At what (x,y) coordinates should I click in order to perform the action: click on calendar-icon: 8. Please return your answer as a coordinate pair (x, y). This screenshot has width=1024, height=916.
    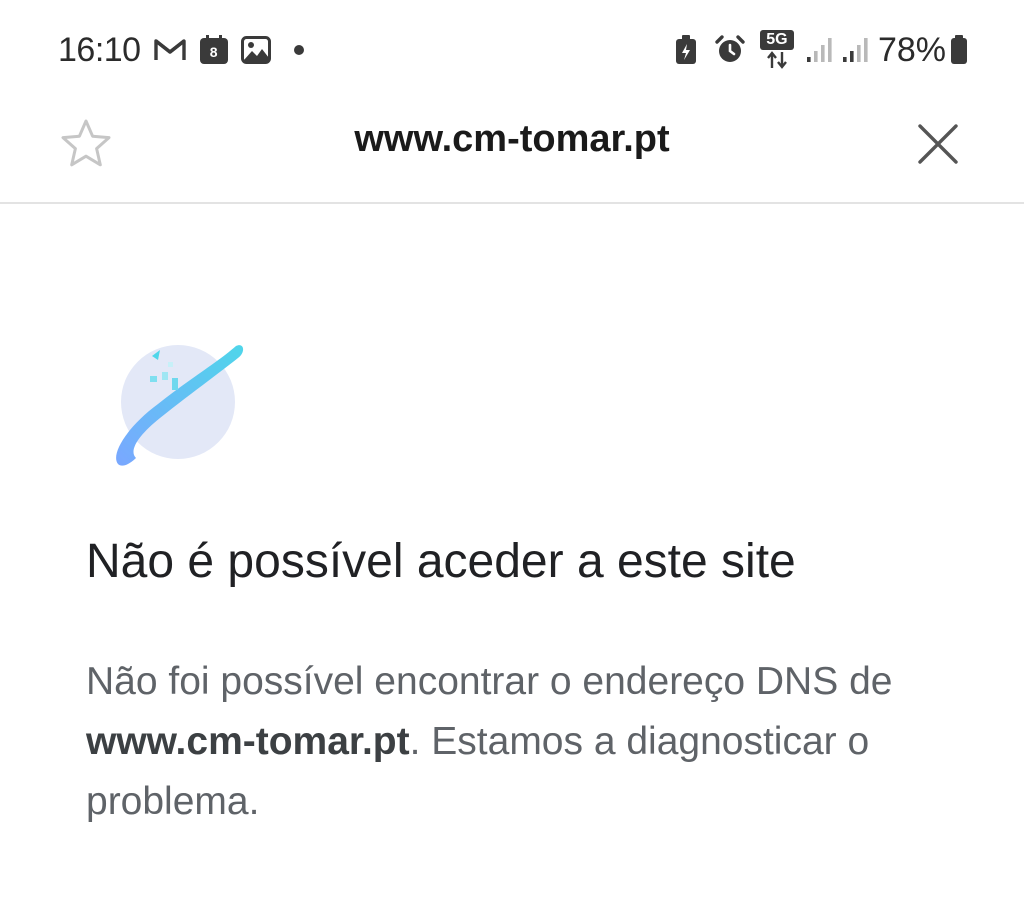
    Looking at the image, I should click on (214, 50).